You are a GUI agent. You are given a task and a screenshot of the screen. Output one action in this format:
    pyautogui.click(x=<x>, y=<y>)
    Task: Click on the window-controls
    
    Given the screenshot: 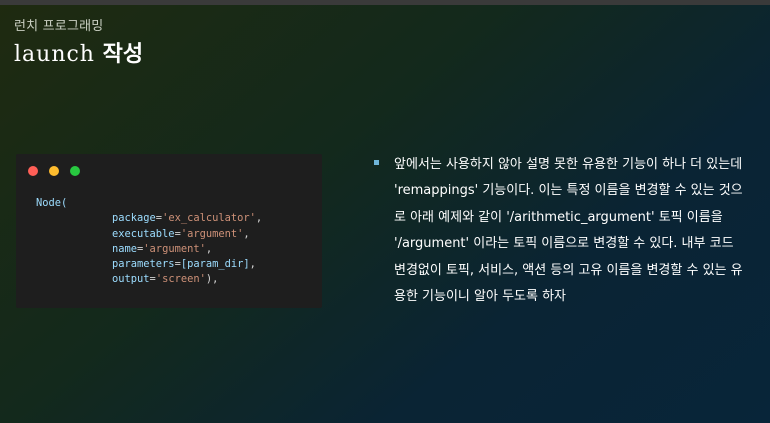 What is the action you would take?
    pyautogui.click(x=57, y=171)
    